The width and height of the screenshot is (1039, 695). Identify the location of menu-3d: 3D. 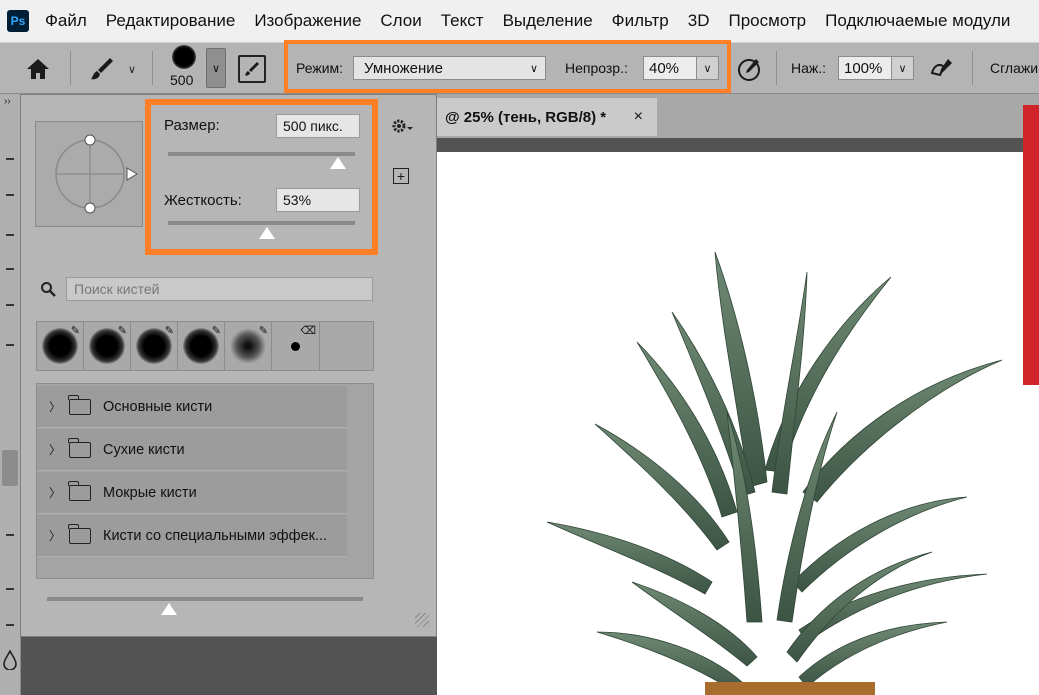
(699, 21).